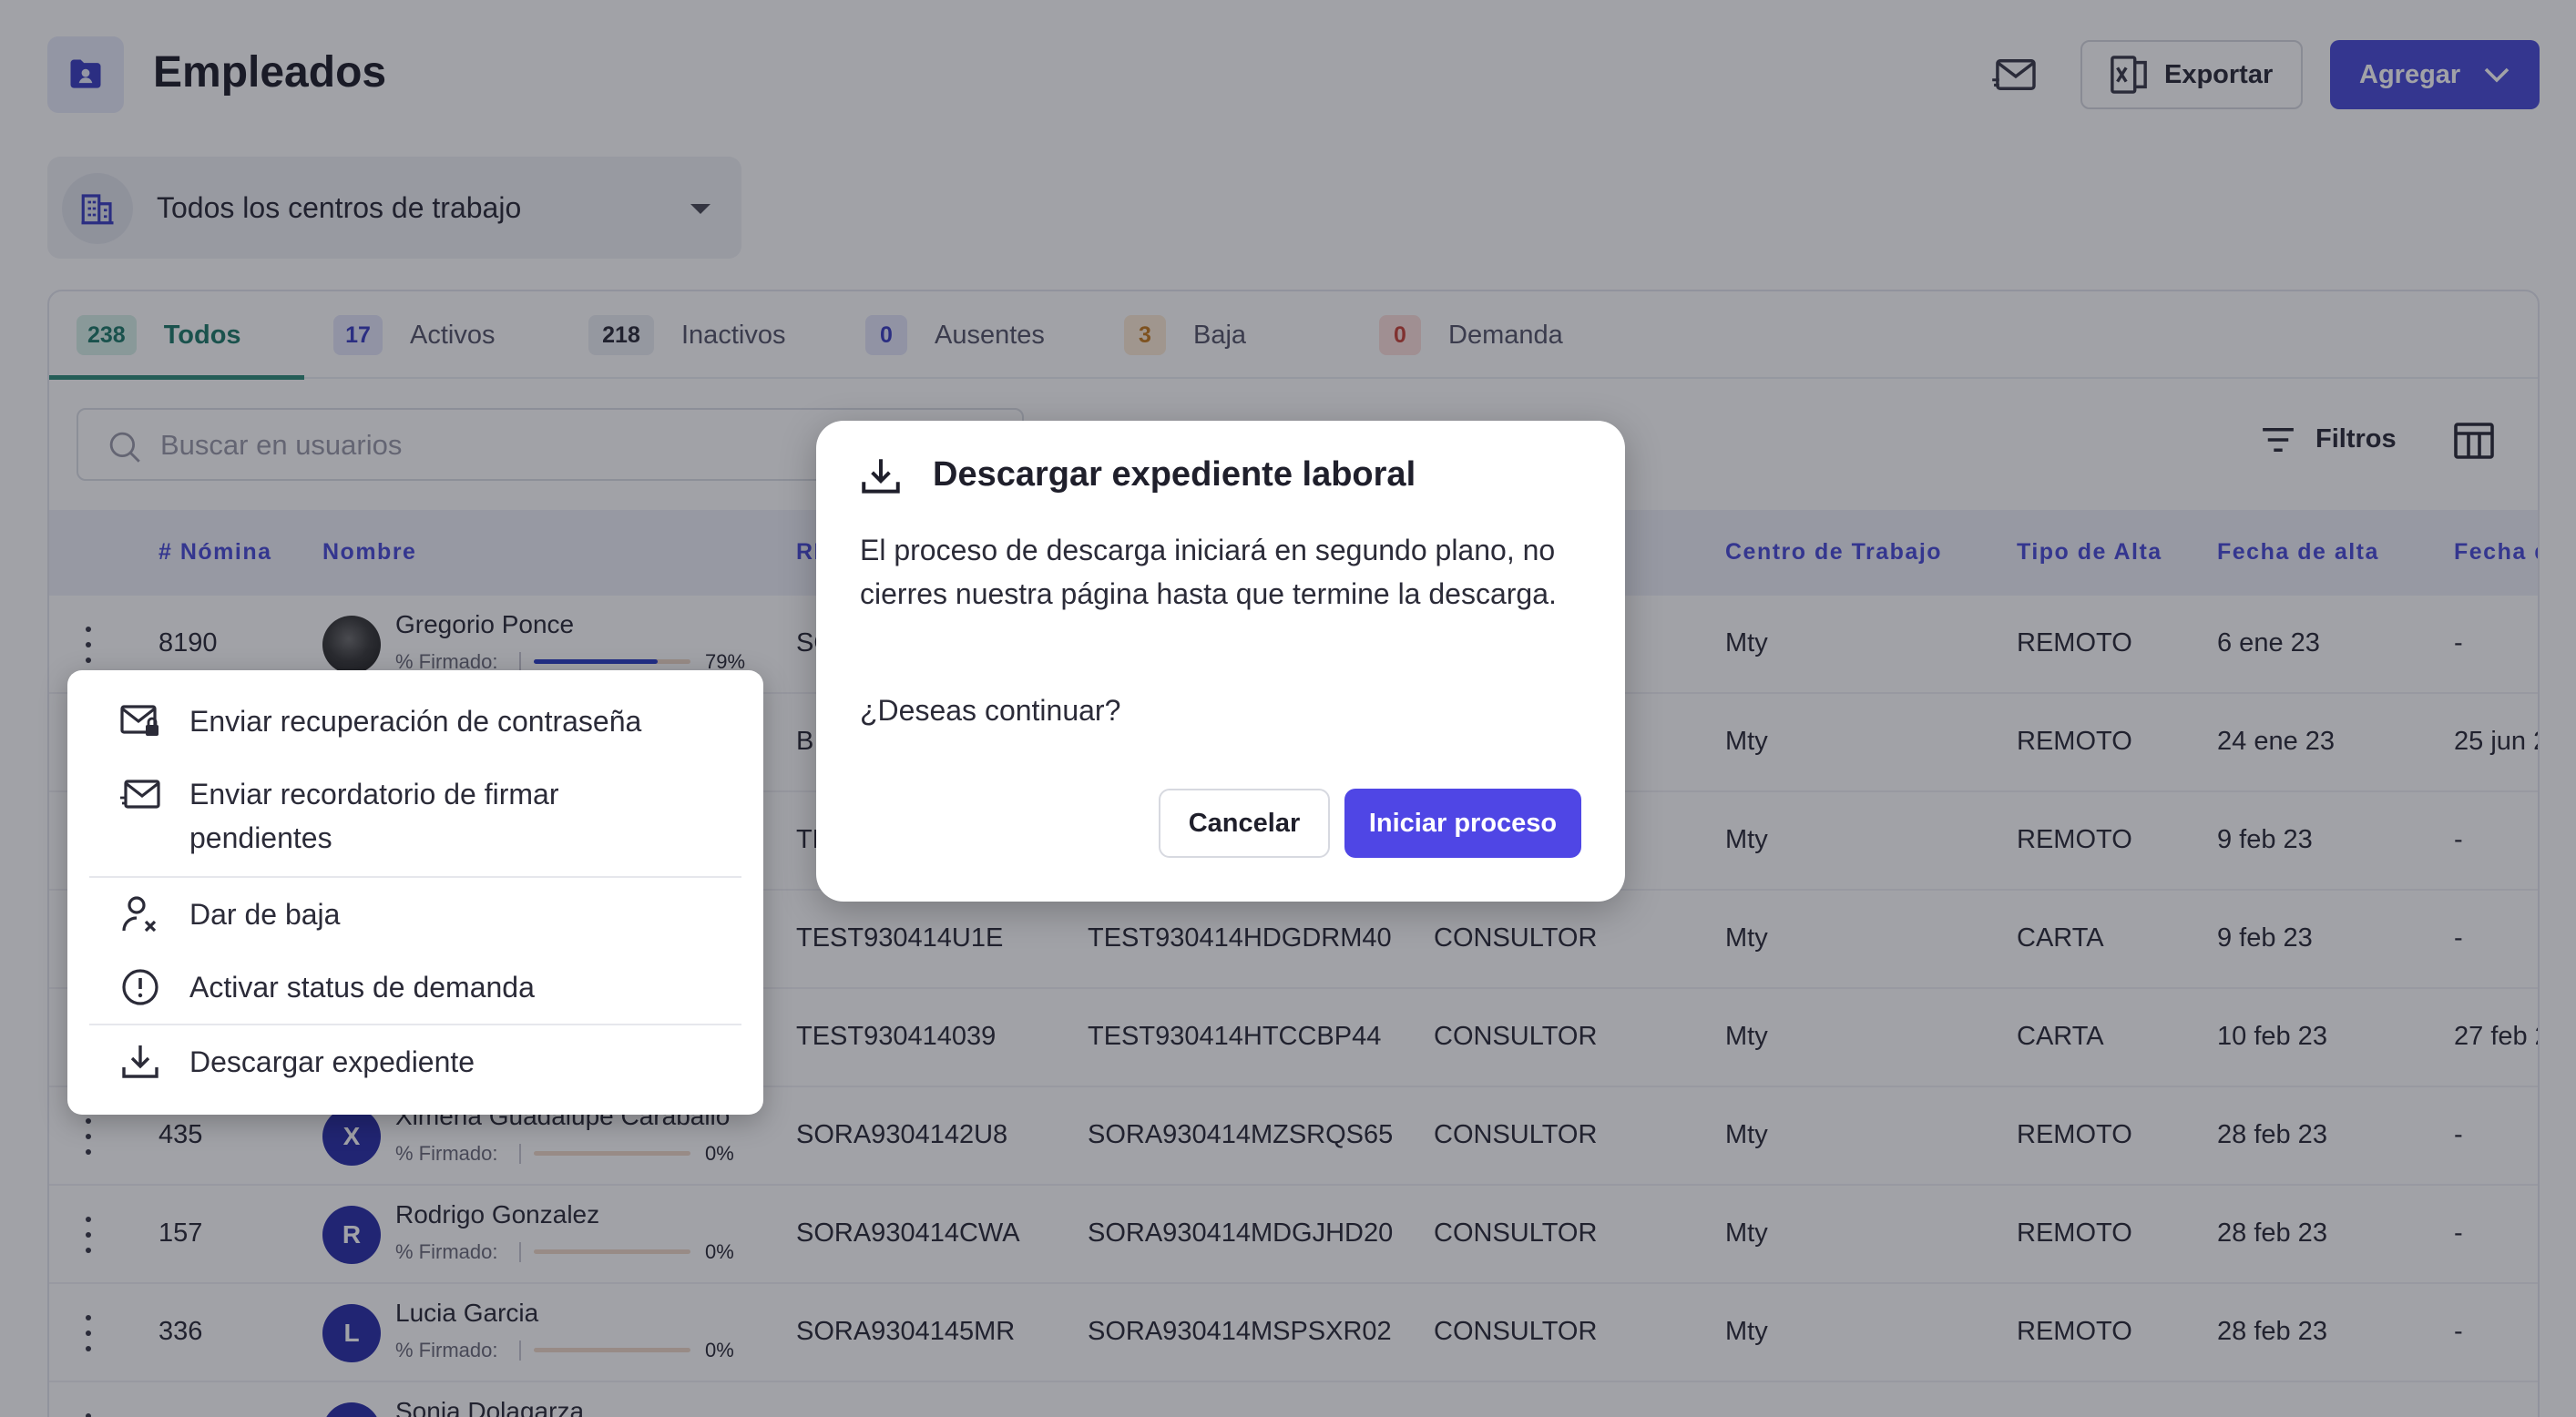  What do you see at coordinates (1174, 474) in the screenshot?
I see `dialog-title: Descargar expediente laboral` at bounding box center [1174, 474].